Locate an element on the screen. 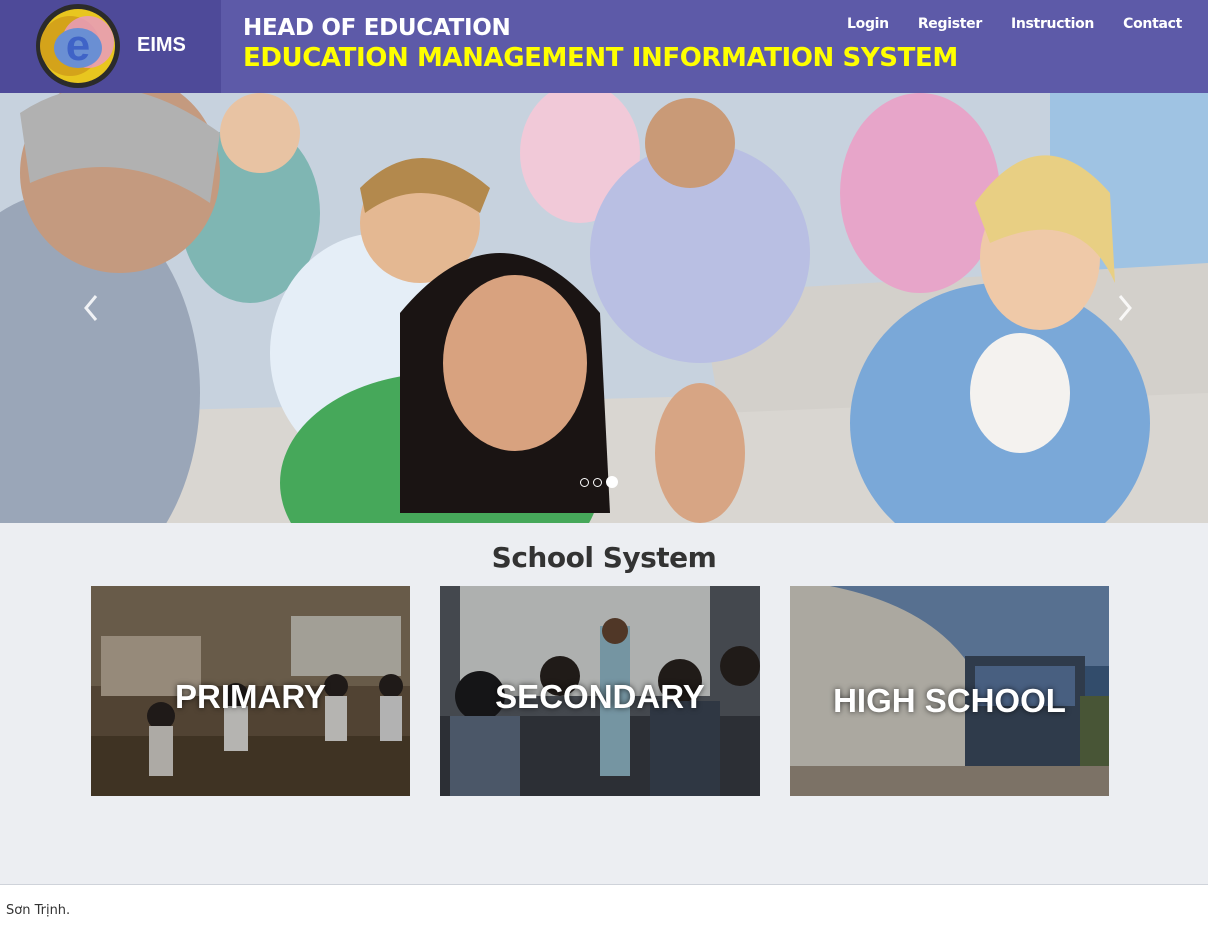 The width and height of the screenshot is (1208, 934). site-subtitle: HEAD OF EDUCATION is located at coordinates (377, 28).